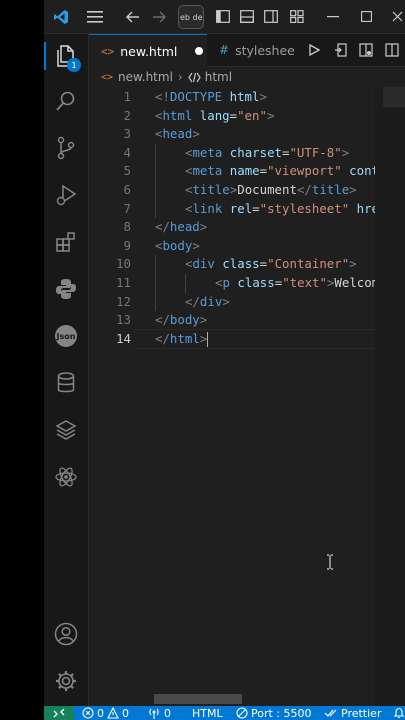  Describe the element at coordinates (61, 16) in the screenshot. I see `vscode-logo-icon` at that location.